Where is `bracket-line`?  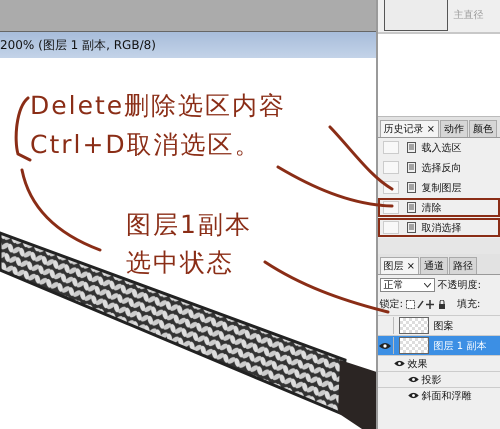 bracket-line is located at coordinates (23, 129).